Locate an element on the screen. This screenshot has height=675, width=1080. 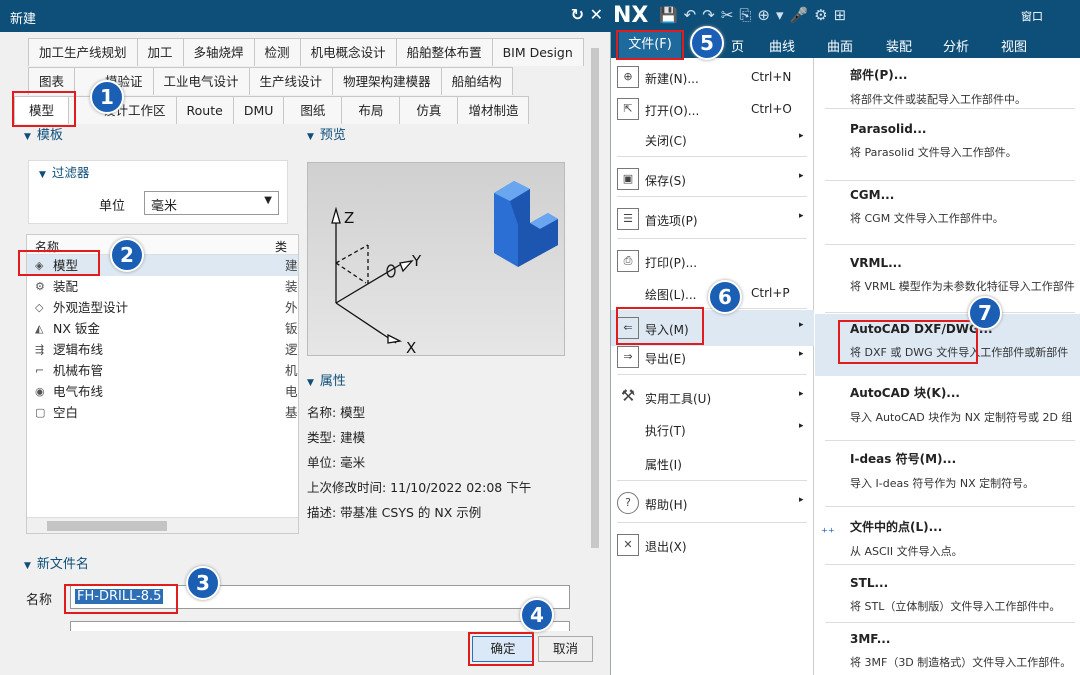
template-name: NX 钣金 is located at coordinates (76, 328).